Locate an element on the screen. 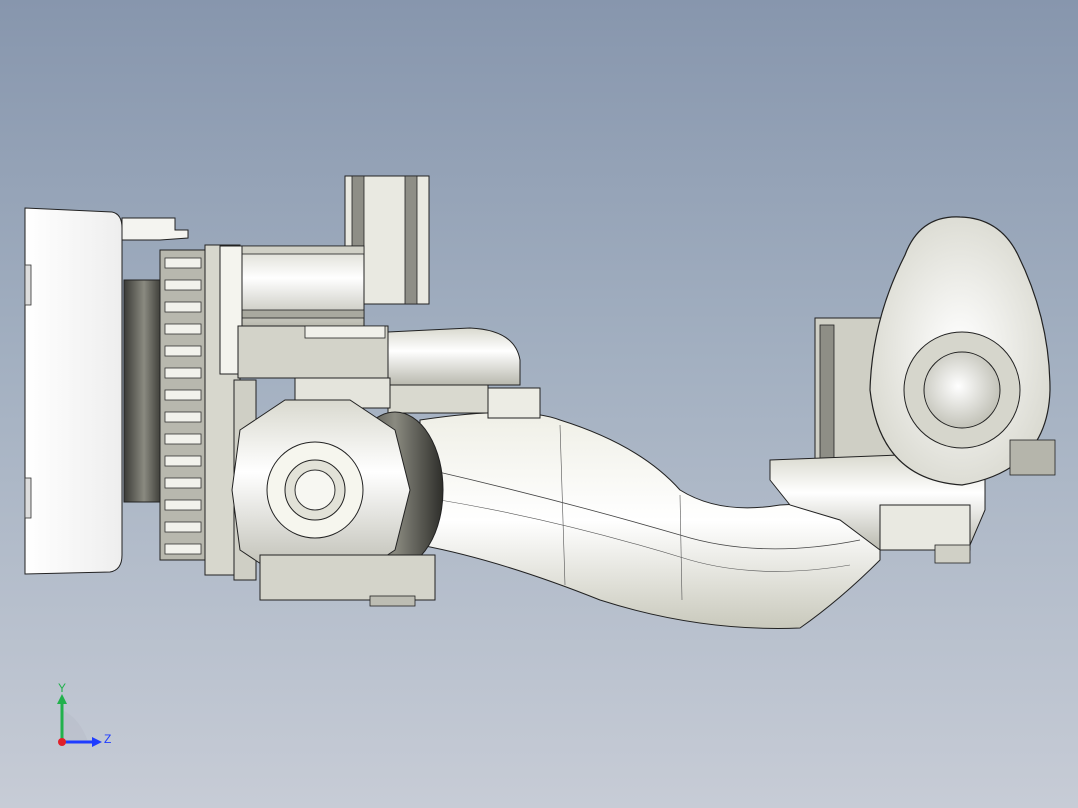 This screenshot has height=808, width=1078. pivot-lobe is located at coordinates (962, 351).